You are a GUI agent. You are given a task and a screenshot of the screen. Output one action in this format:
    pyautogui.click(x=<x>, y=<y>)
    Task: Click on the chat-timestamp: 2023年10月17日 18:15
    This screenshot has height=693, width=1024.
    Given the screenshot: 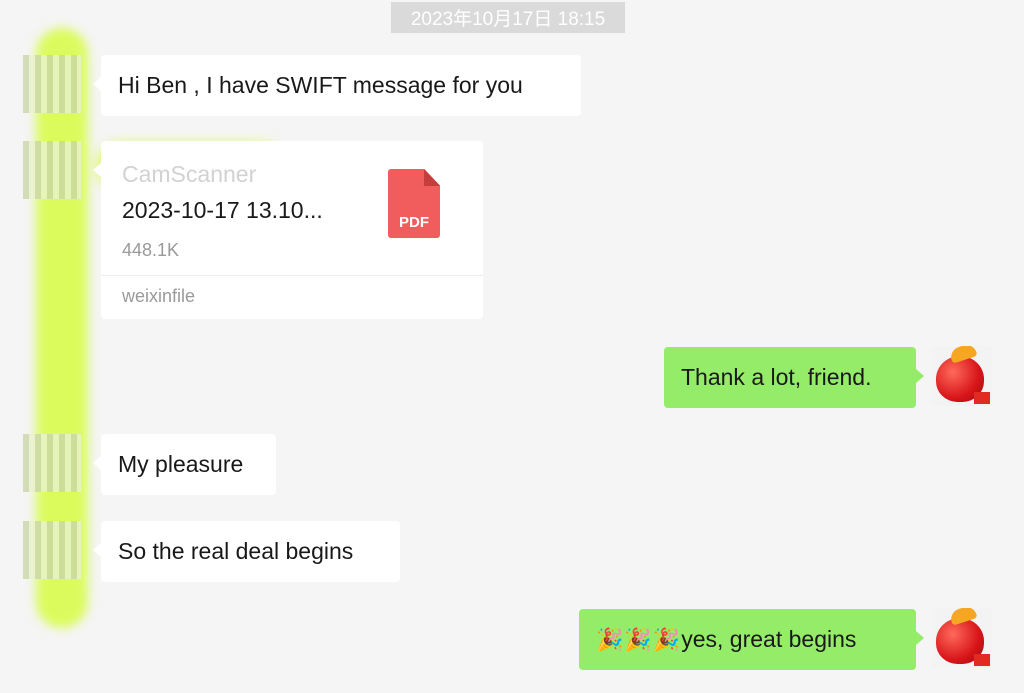 What is the action you would take?
    pyautogui.click(x=508, y=17)
    